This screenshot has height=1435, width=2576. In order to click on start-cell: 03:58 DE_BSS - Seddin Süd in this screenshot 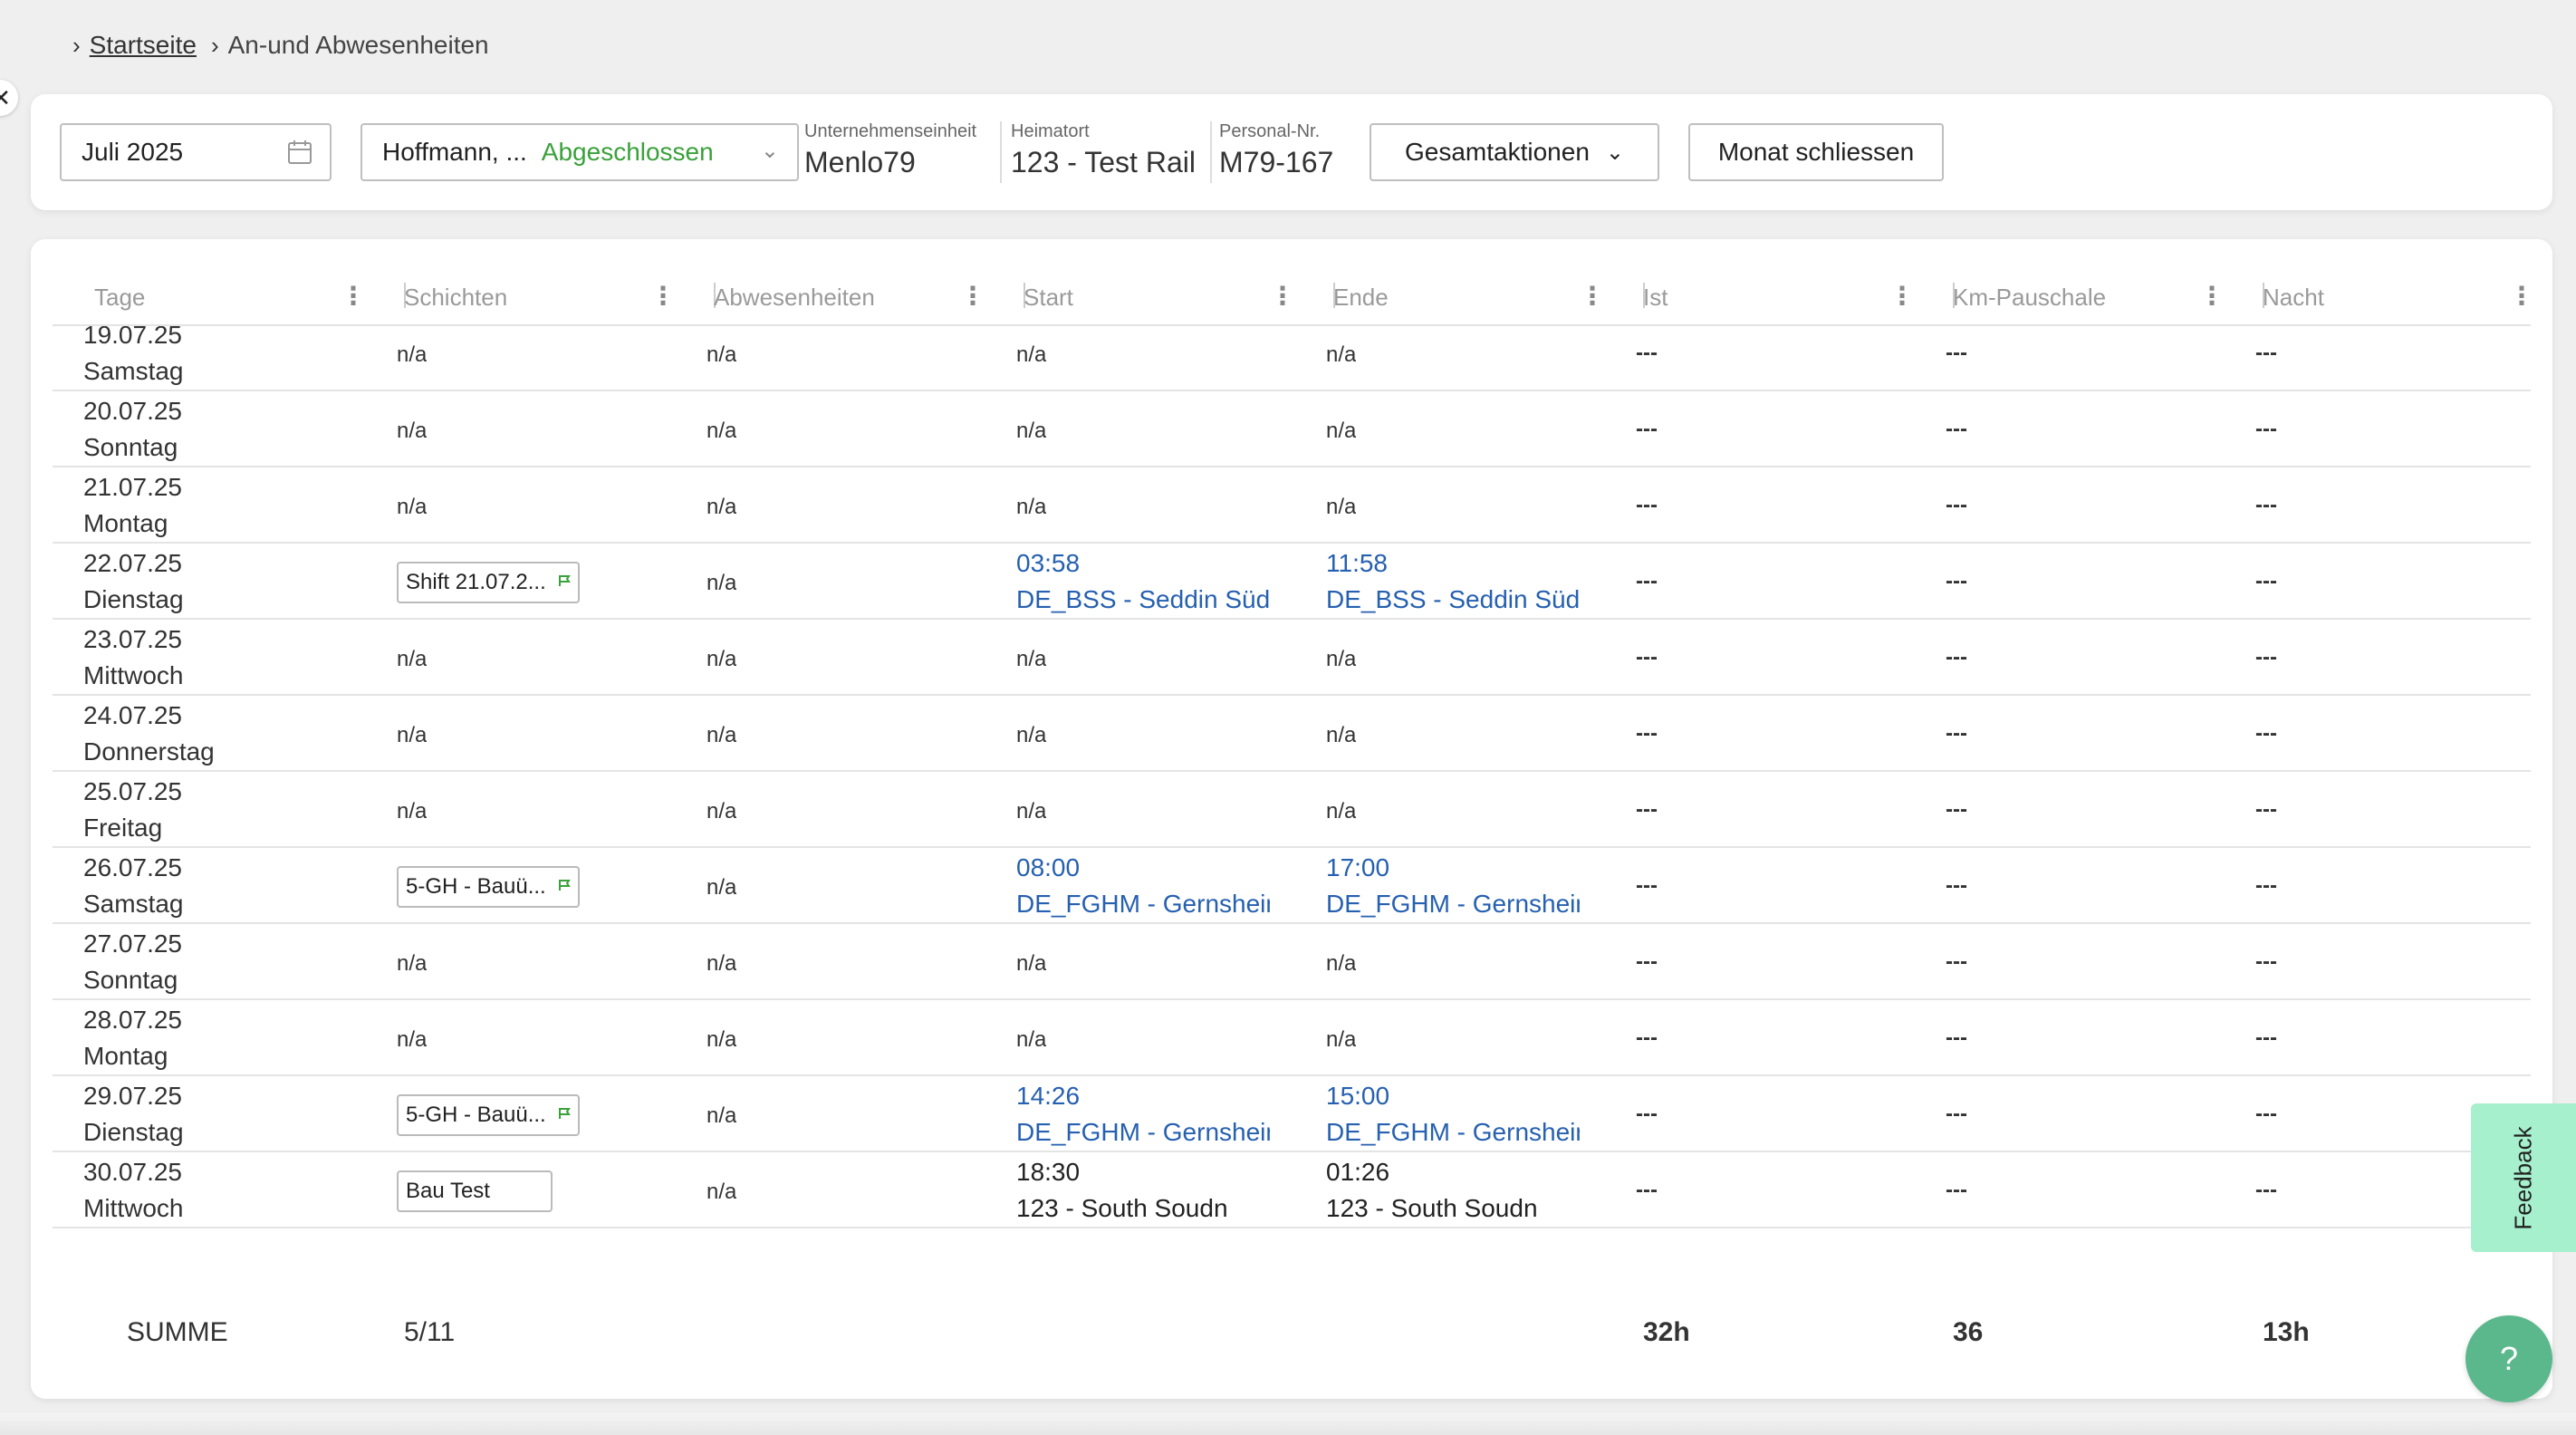, I will do `click(1143, 581)`.